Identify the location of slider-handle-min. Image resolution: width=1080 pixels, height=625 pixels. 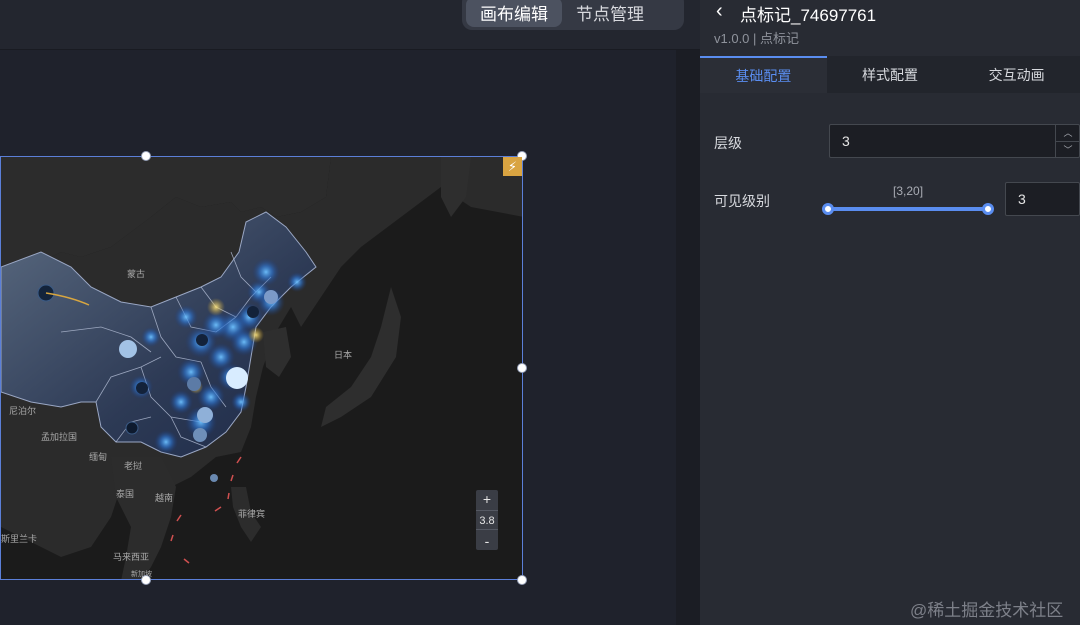
(828, 209).